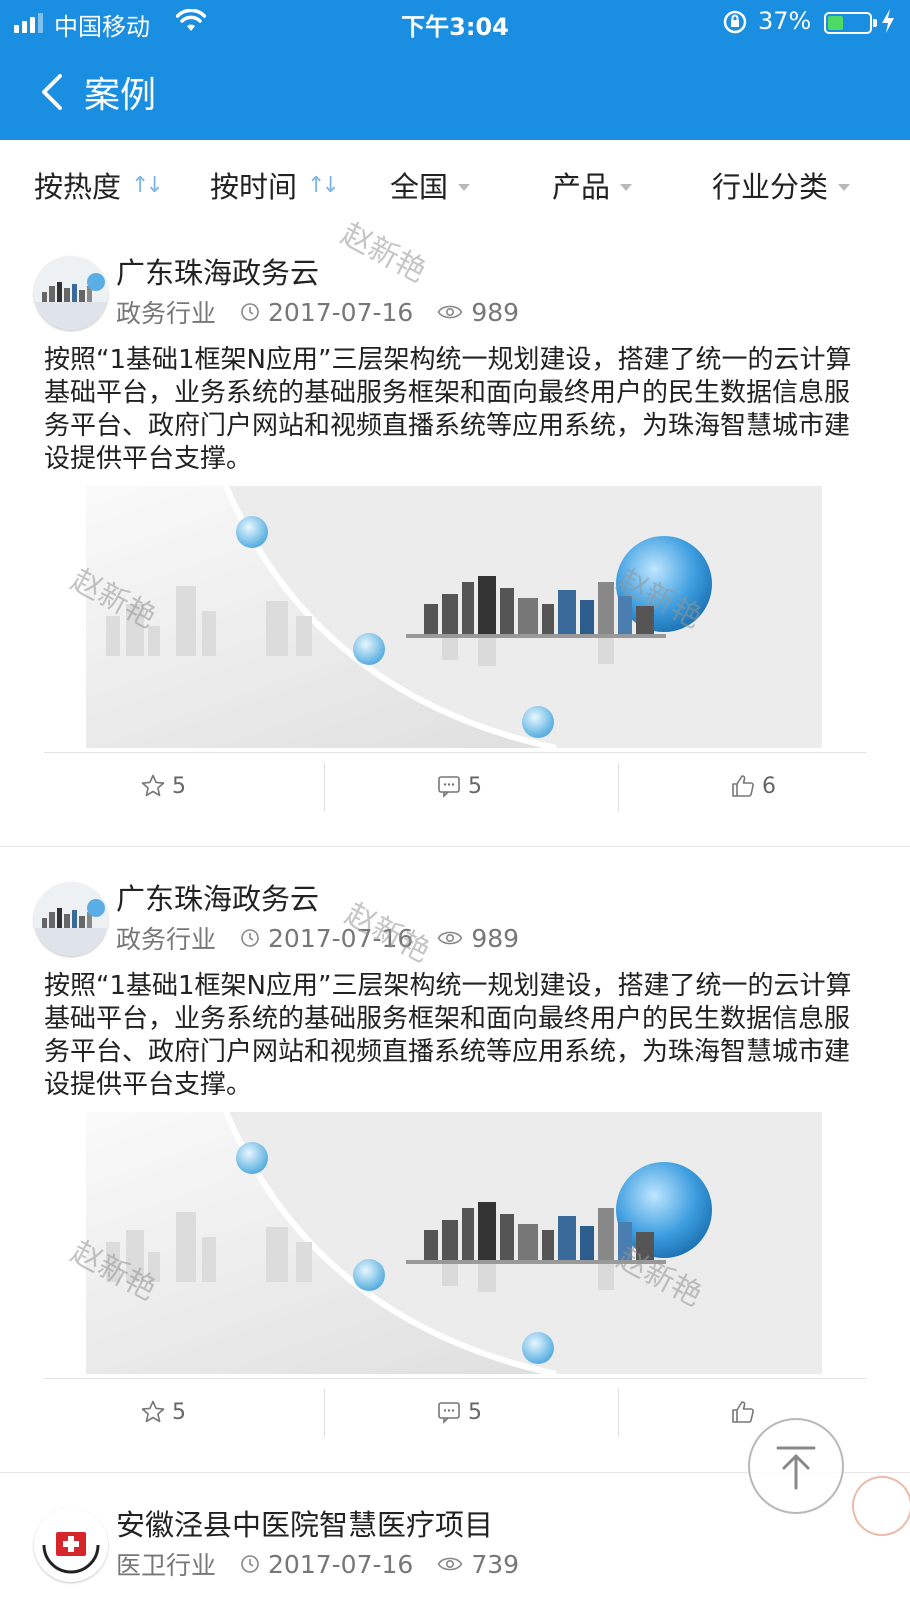 The height and width of the screenshot is (1618, 910). What do you see at coordinates (455, 846) in the screenshot?
I see `card-divider` at bounding box center [455, 846].